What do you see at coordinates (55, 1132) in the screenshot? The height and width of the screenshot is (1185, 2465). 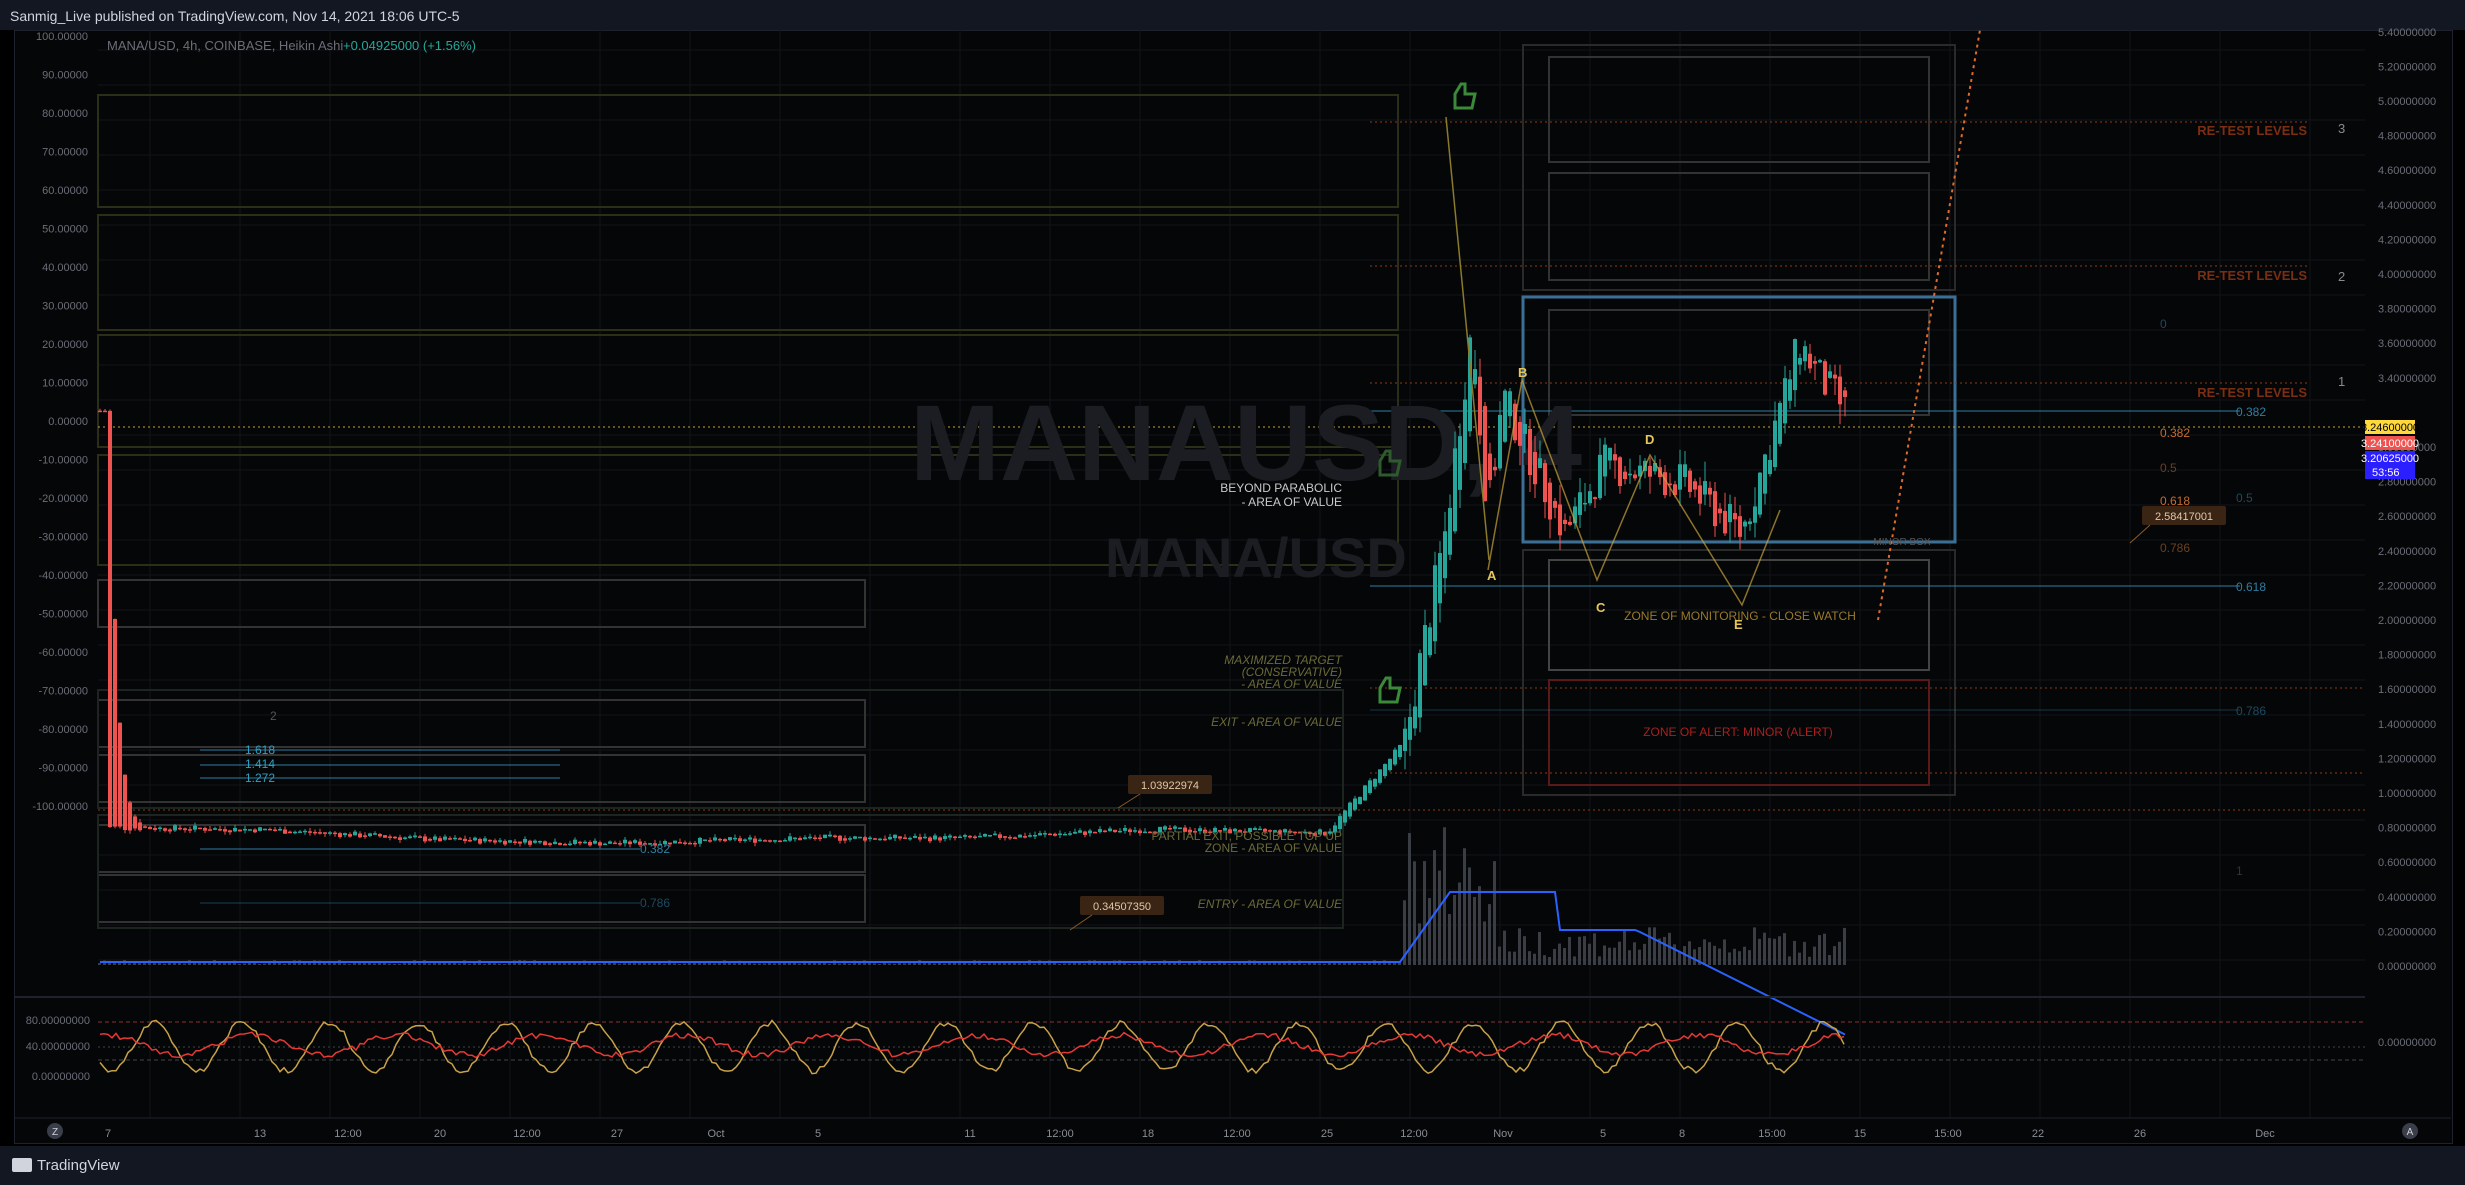 I see `timezone-icon: Z` at bounding box center [55, 1132].